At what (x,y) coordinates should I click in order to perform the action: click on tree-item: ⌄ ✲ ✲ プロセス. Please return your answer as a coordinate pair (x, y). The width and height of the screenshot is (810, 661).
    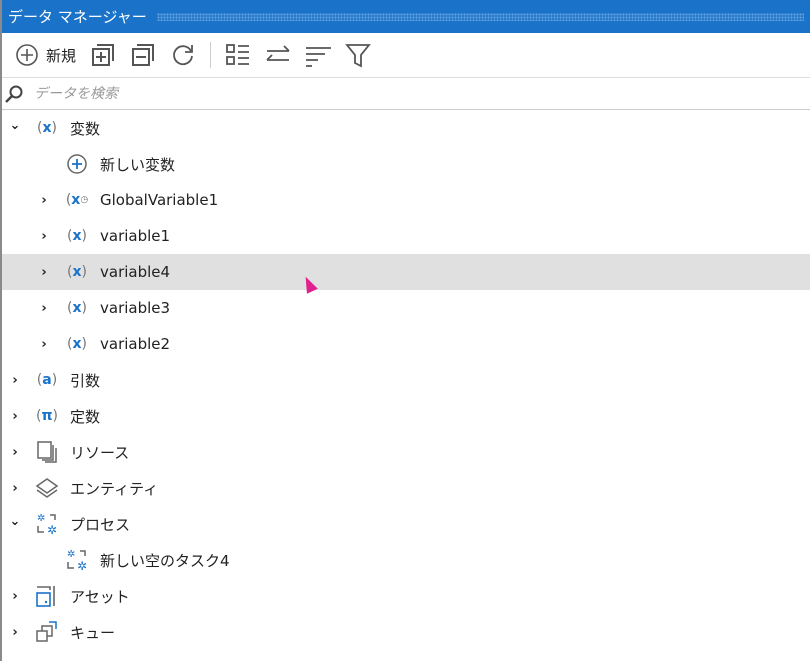
    Looking at the image, I should click on (406, 524).